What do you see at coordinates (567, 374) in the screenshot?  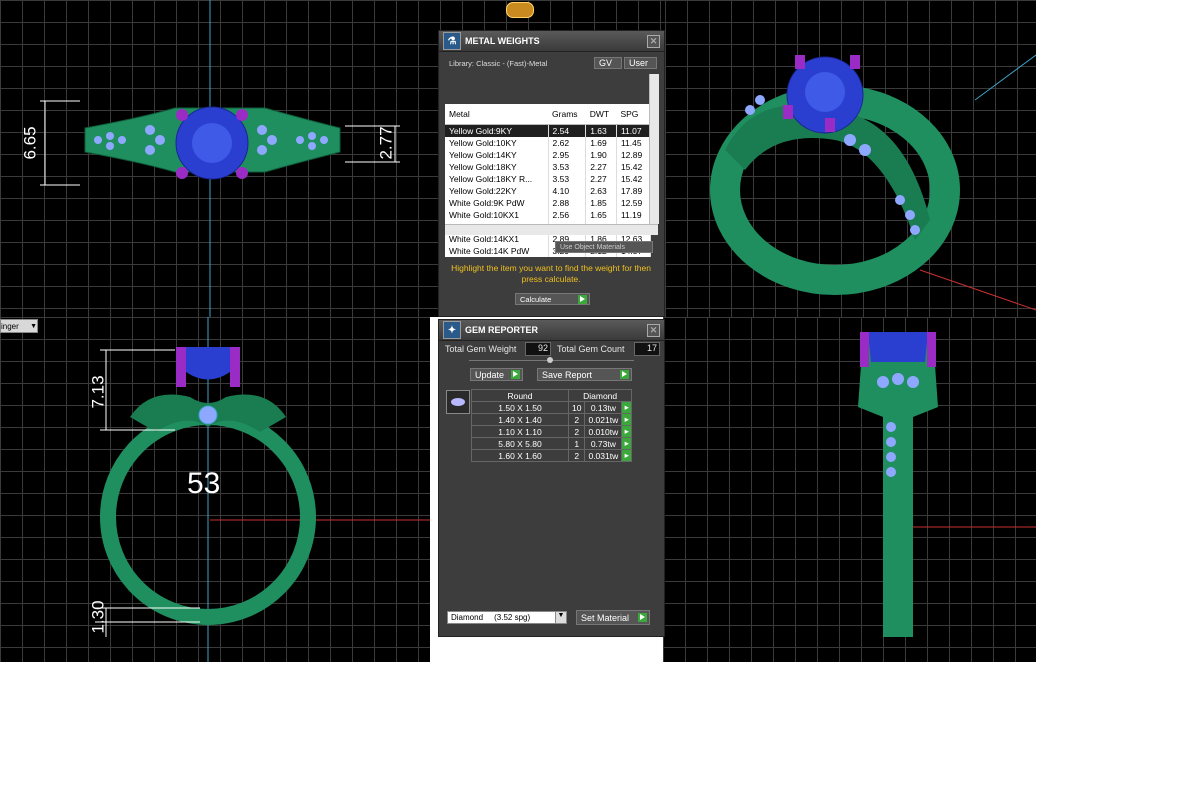 I see `save-report-label: Save Report` at bounding box center [567, 374].